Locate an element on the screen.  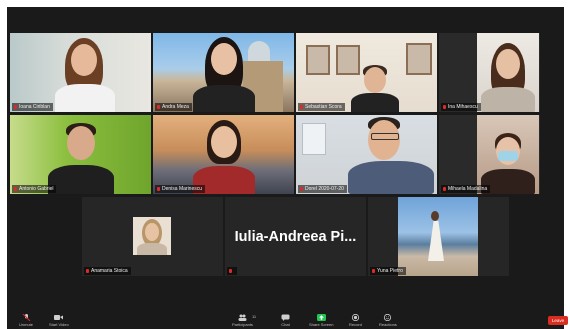
leave-meeting-button: Leave is located at coordinates (558, 320).